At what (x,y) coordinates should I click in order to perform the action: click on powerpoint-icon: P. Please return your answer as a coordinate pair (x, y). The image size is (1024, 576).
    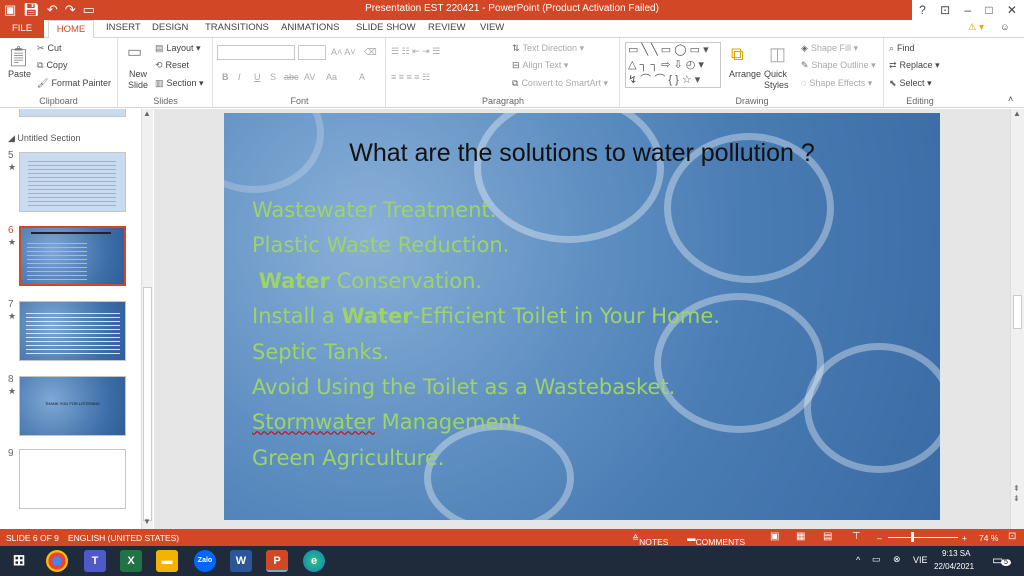
    Looking at the image, I should click on (277, 561).